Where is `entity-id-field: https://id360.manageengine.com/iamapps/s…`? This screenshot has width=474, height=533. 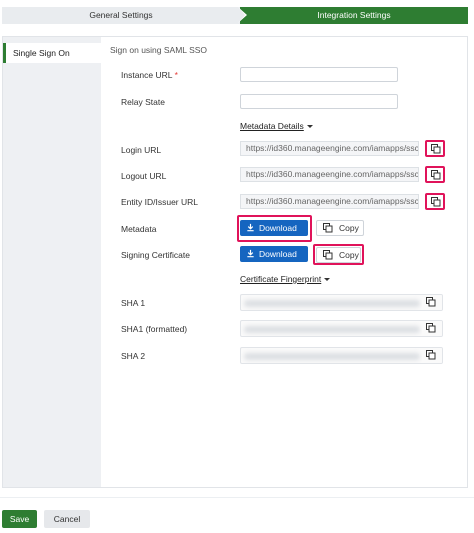
entity-id-field: https://id360.manageengine.com/iamapps/s… is located at coordinates (329, 201).